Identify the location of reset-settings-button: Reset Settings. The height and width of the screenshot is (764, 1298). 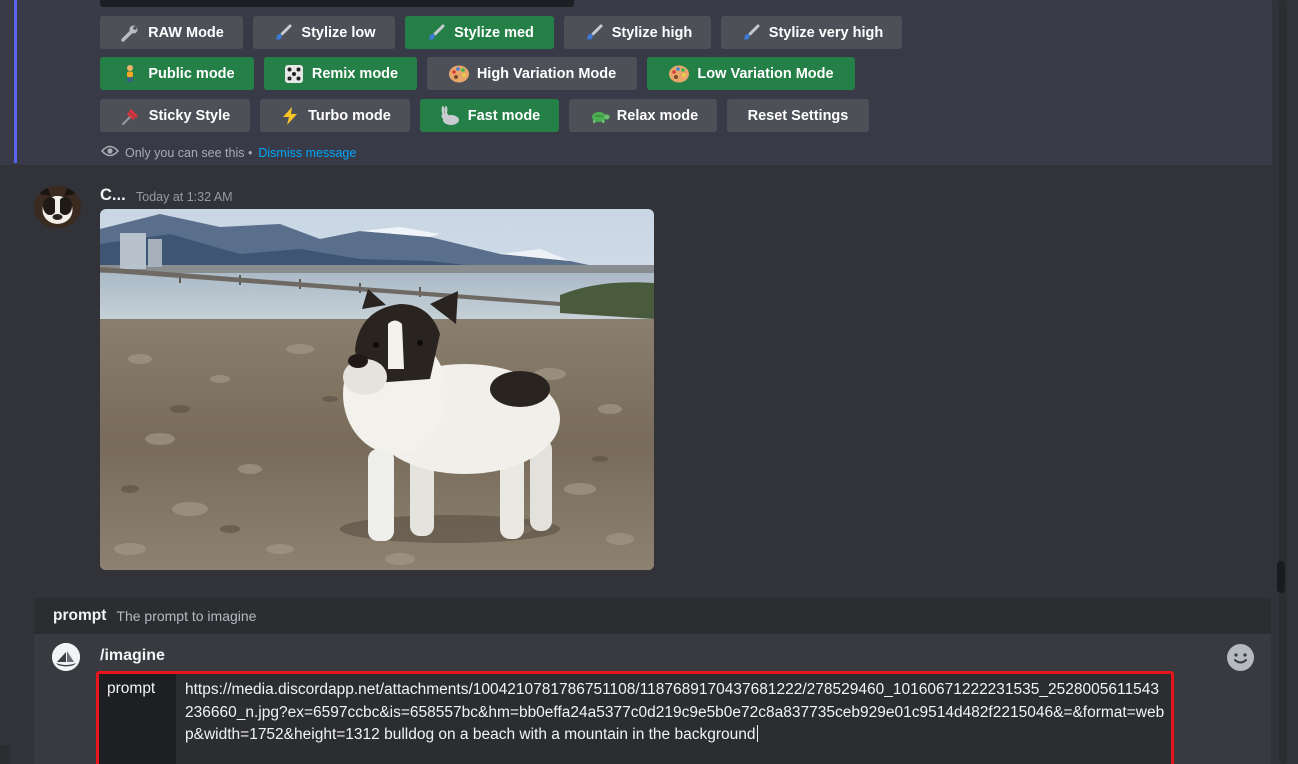
(798, 115).